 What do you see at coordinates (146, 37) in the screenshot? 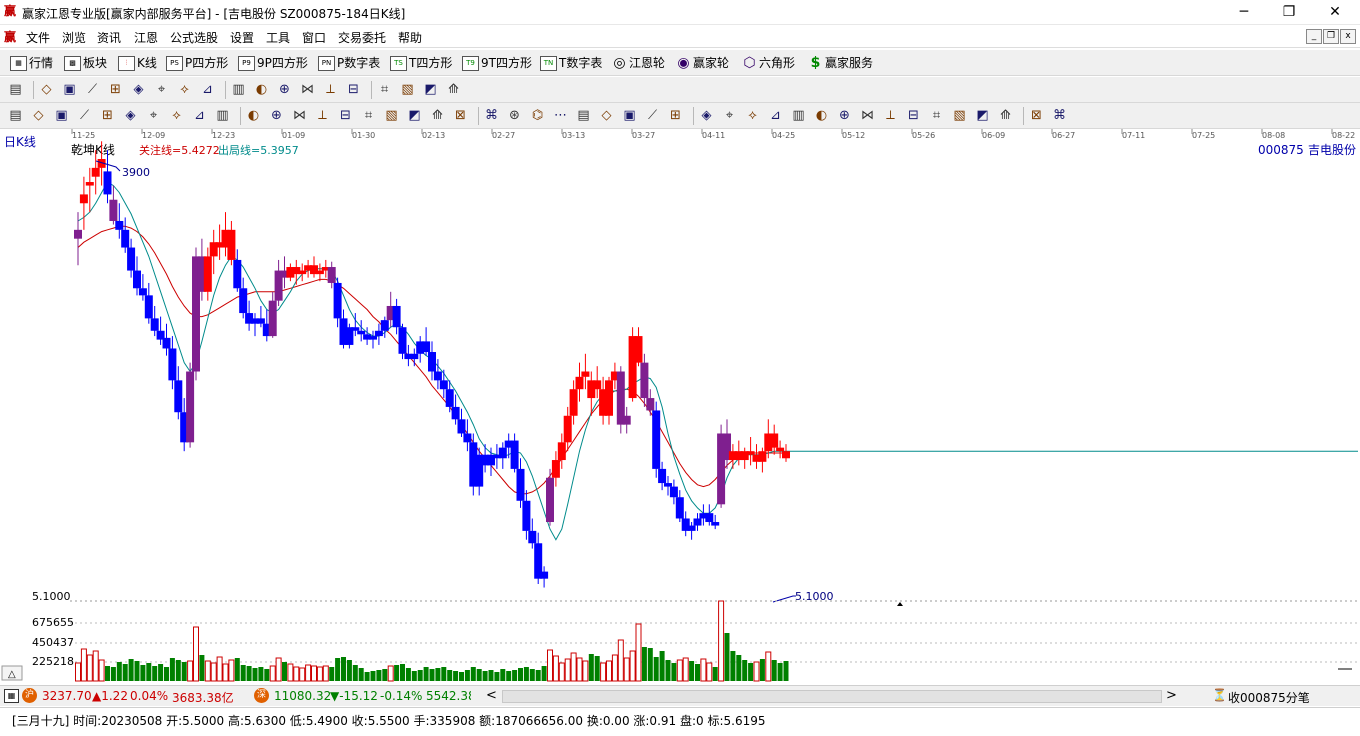
I see `menu-gann: 江恩` at bounding box center [146, 37].